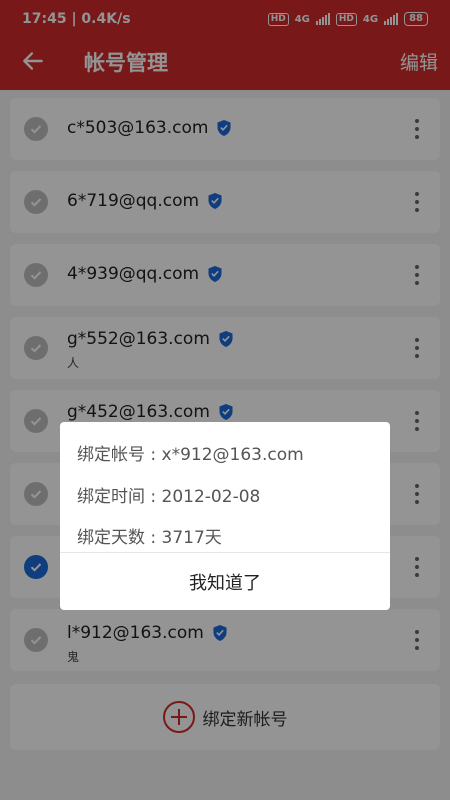  I want to click on dialog-bind-time: 绑定时间 : 2012-02-08, so click(169, 497).